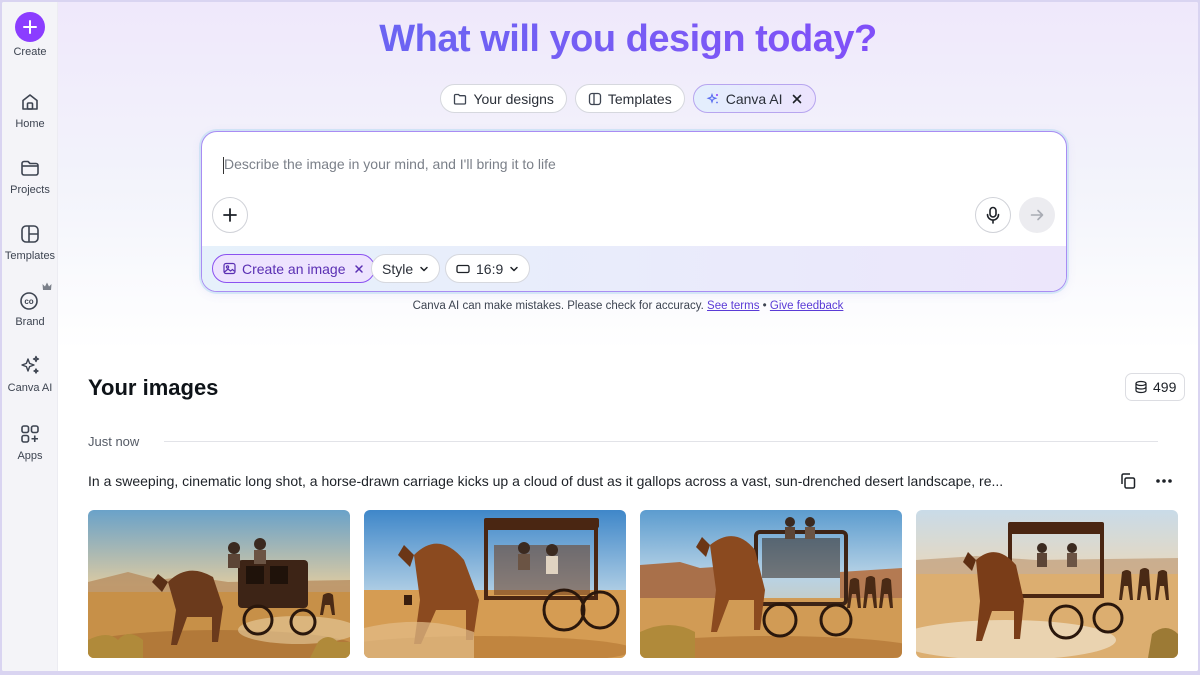  What do you see at coordinates (634, 164) in the screenshot?
I see `prompt-input` at bounding box center [634, 164].